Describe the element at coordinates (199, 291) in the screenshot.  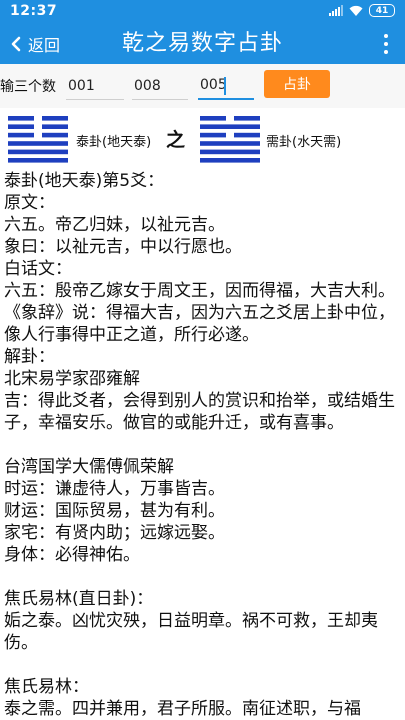
I see `text-line: 六五：殷帝乙嫁女于周文王，因而得福，大吉大利。` at that location.